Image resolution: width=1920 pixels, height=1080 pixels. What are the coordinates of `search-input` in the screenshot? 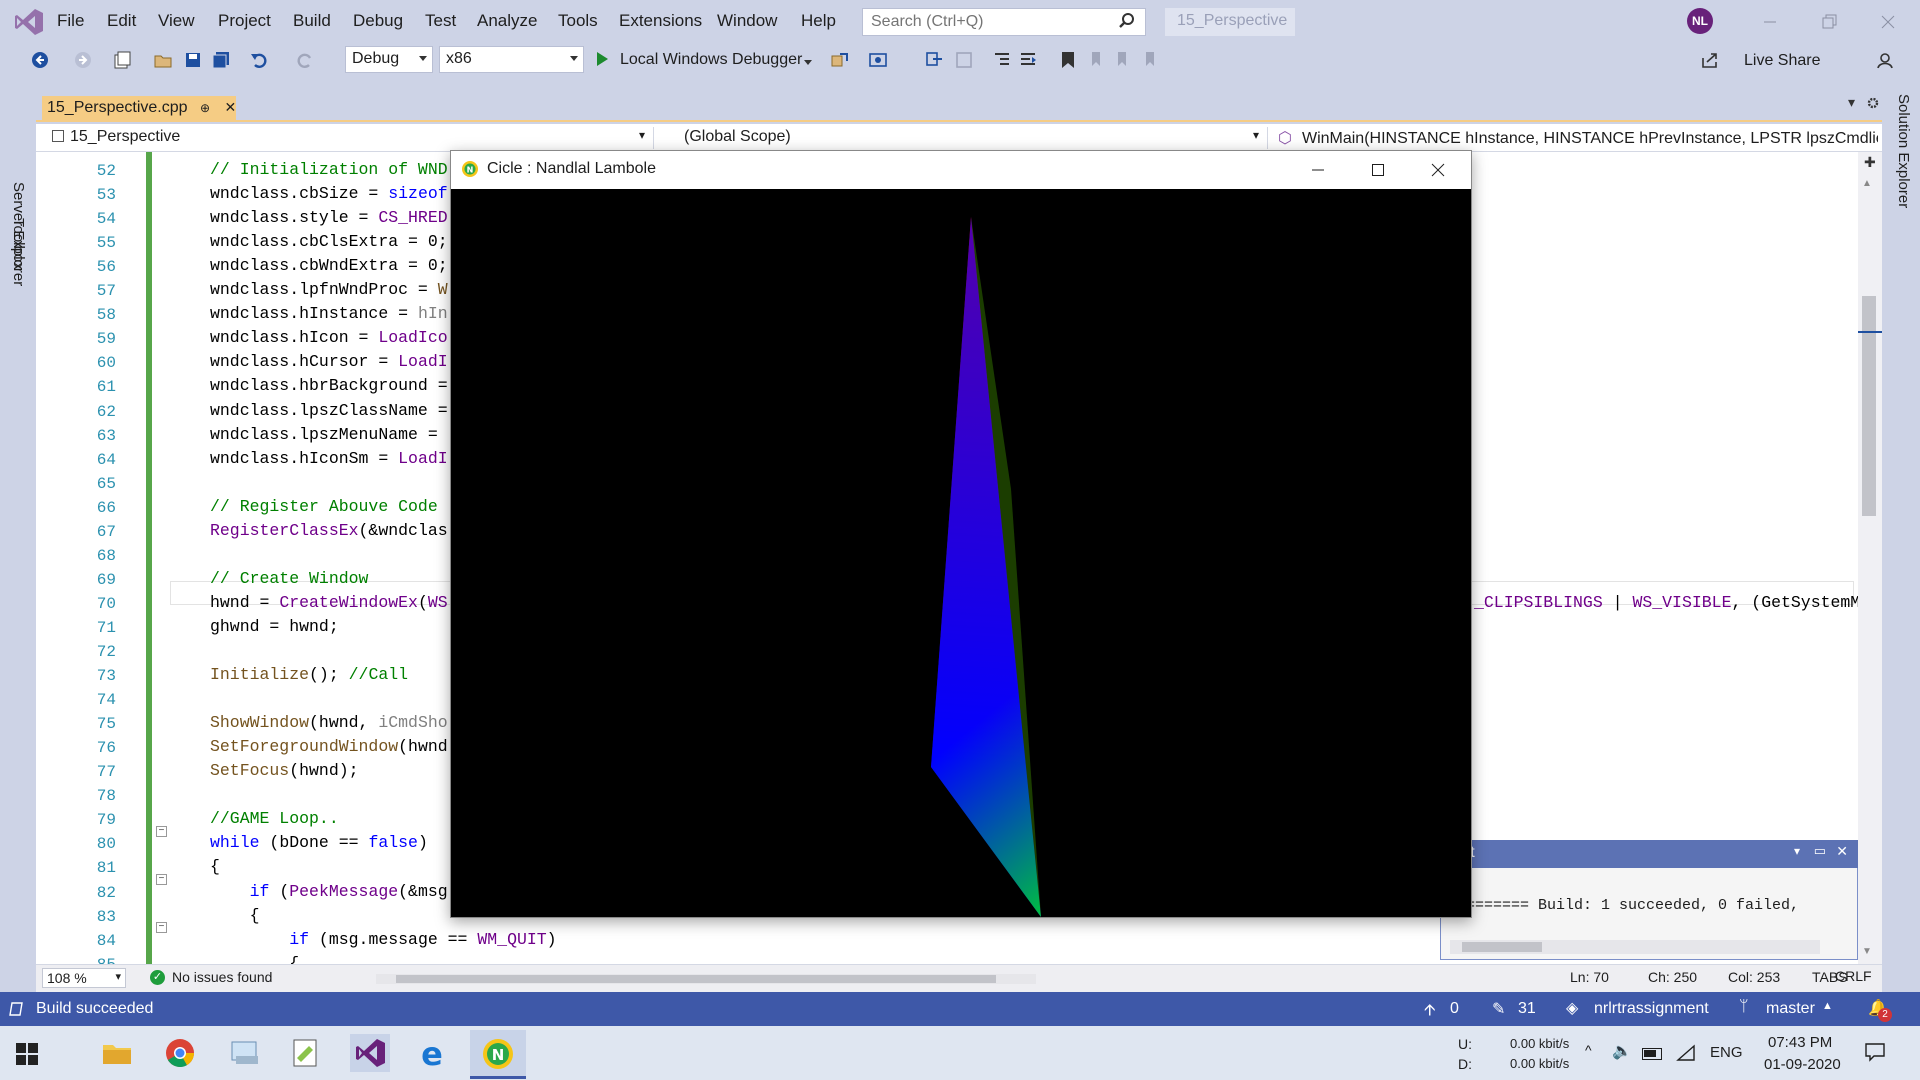 It's located at (1004, 22).